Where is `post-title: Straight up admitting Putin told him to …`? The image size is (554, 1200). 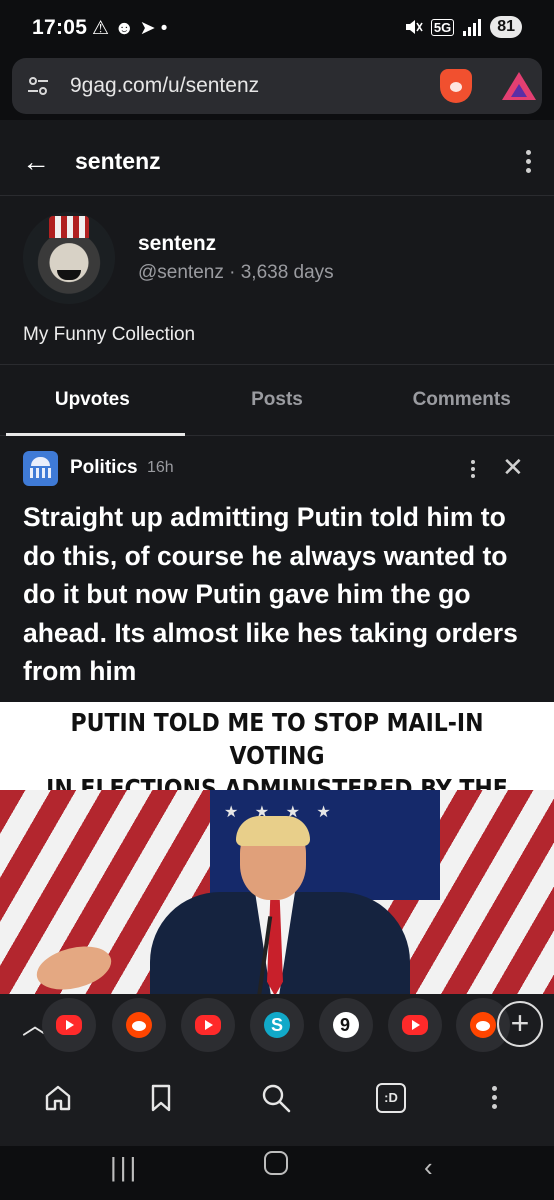 post-title: Straight up admitting Putin told him to … is located at coordinates (280, 594).